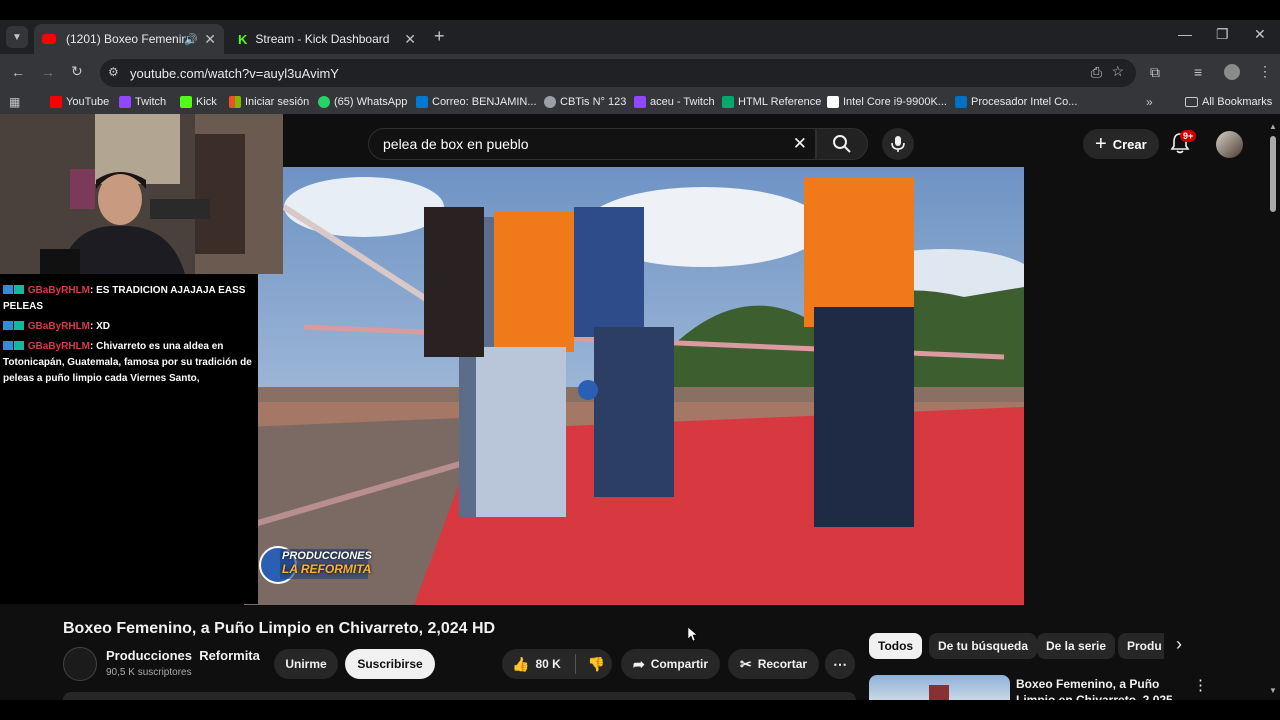  What do you see at coordinates (362, 102) in the screenshot?
I see `bookmark-whatsapp: (65) WhatsApp` at bounding box center [362, 102].